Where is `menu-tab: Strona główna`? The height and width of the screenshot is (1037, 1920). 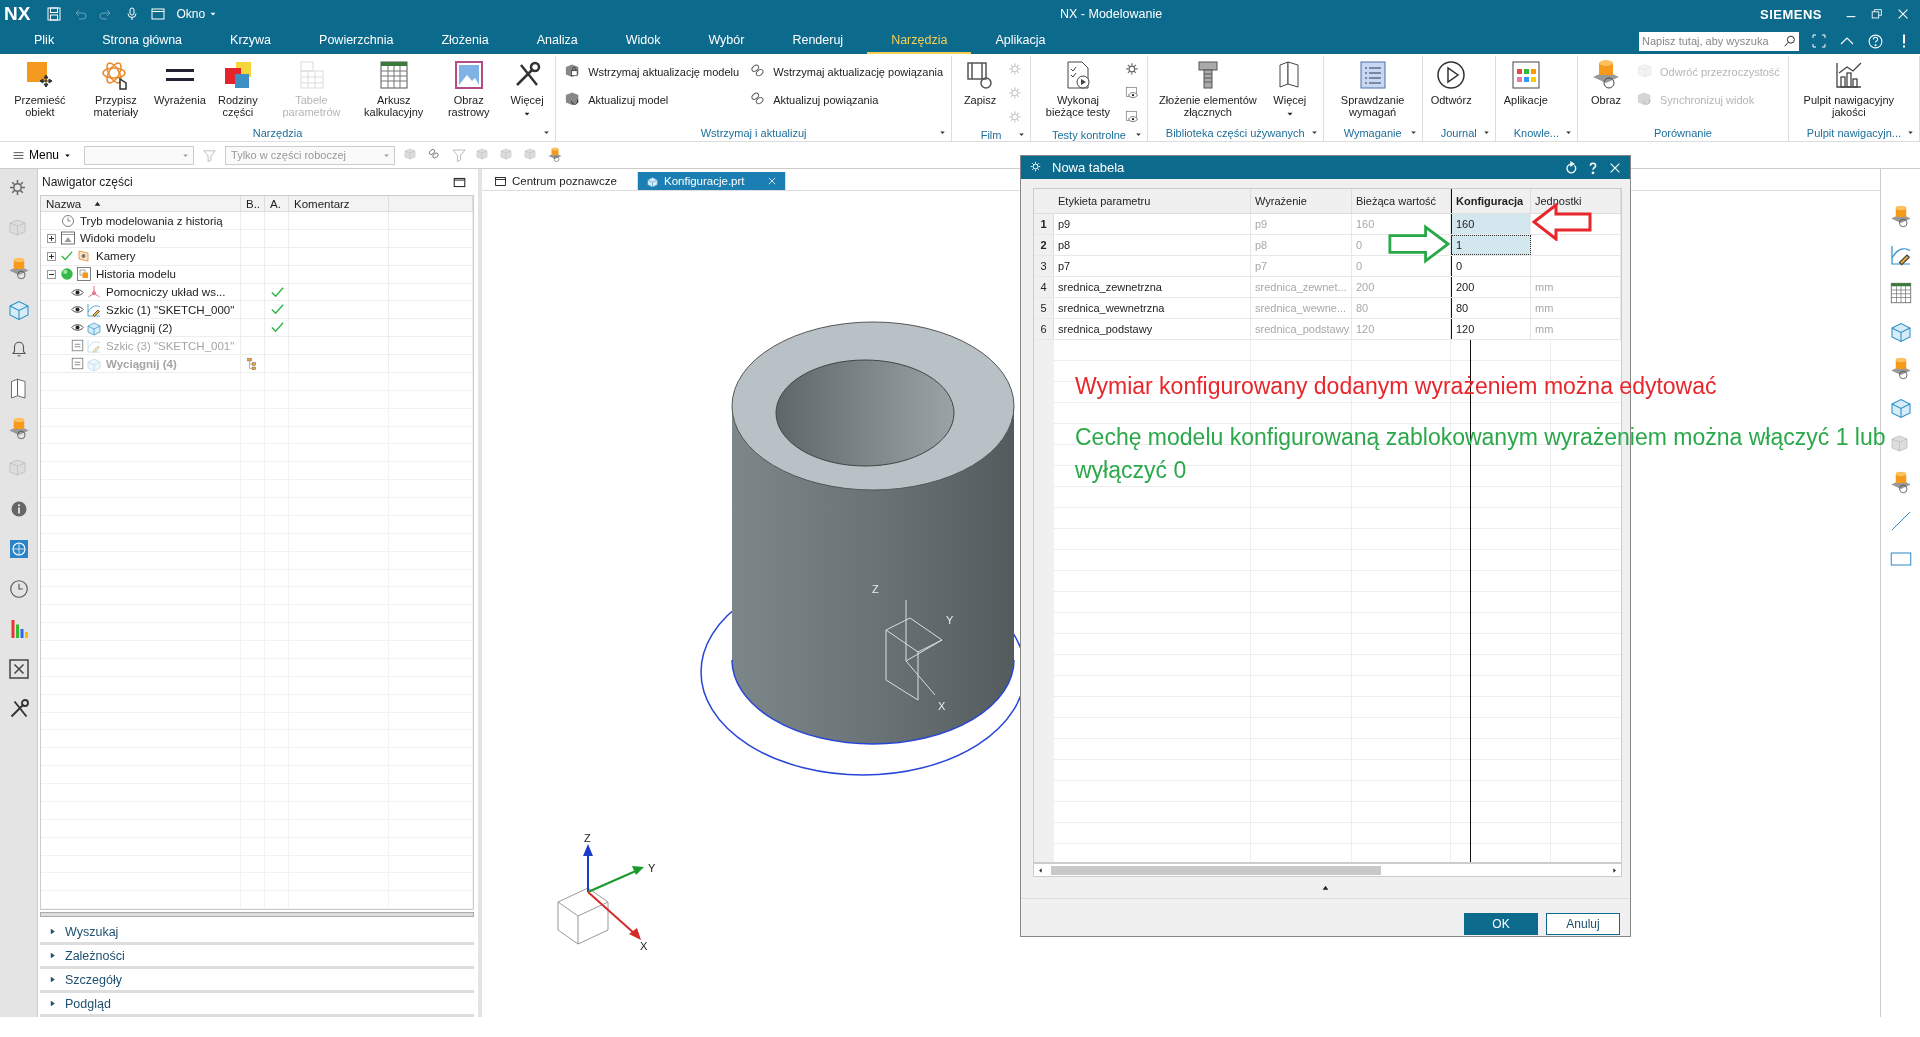 menu-tab: Strona główna is located at coordinates (142, 42).